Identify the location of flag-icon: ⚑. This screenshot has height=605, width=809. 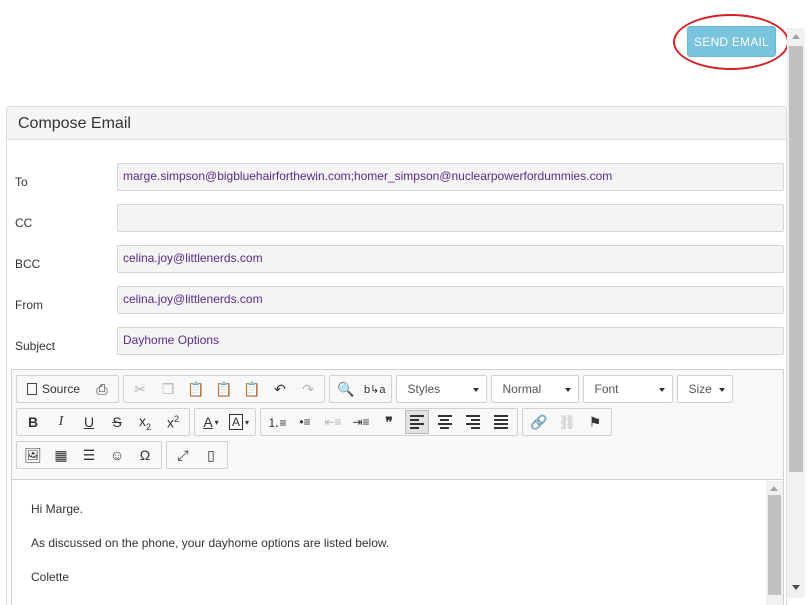
(595, 421).